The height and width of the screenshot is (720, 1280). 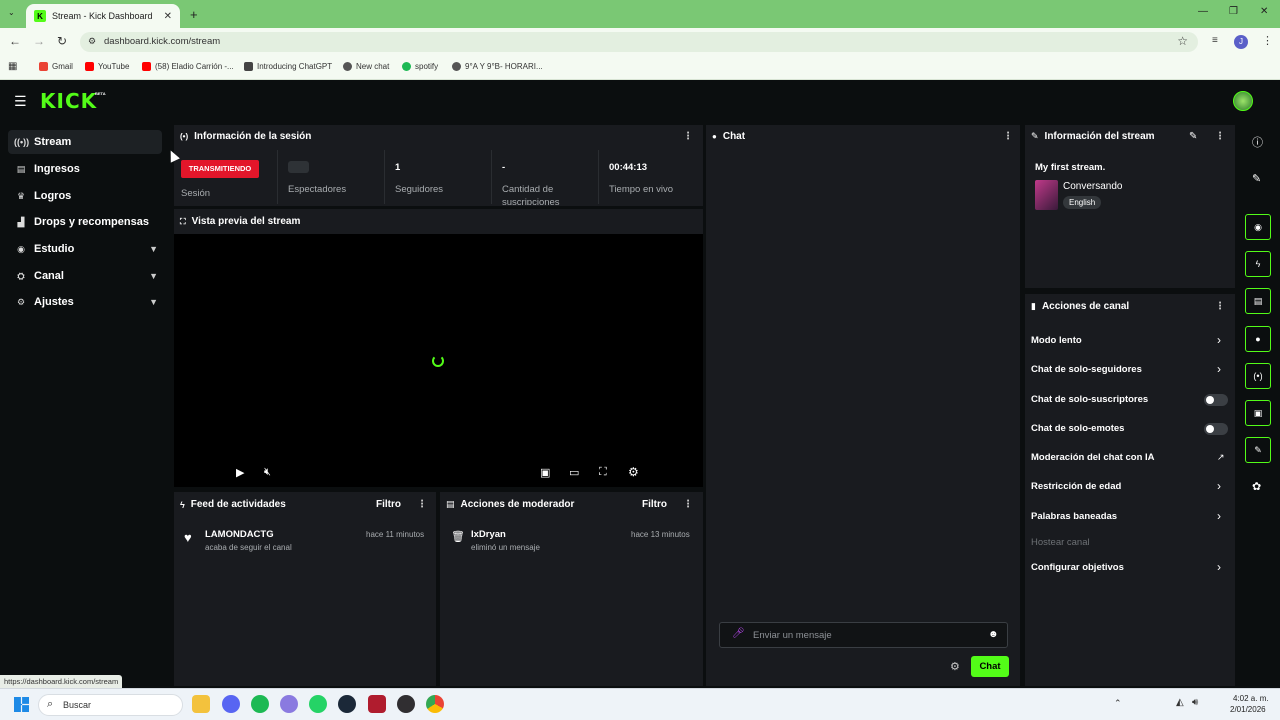 What do you see at coordinates (68, 101) in the screenshot?
I see `kick-logo: KICK` at bounding box center [68, 101].